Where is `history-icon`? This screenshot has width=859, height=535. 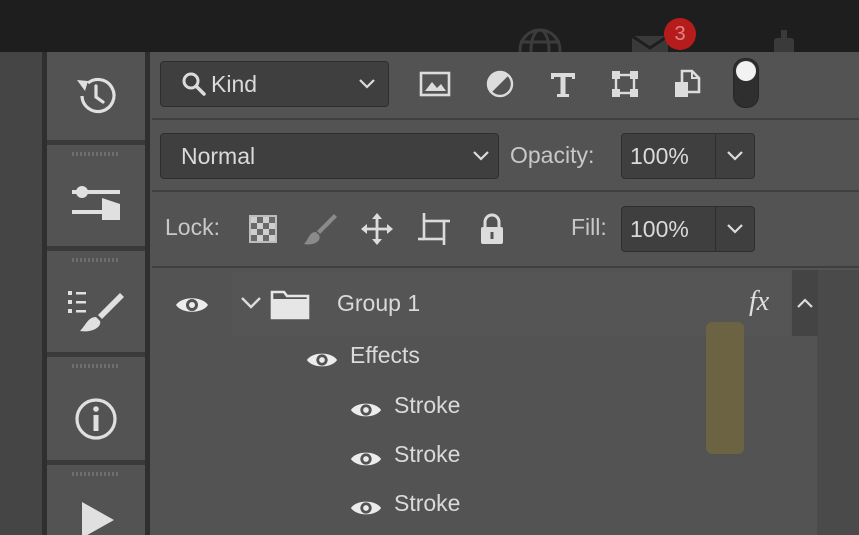
history-icon is located at coordinates (96, 95).